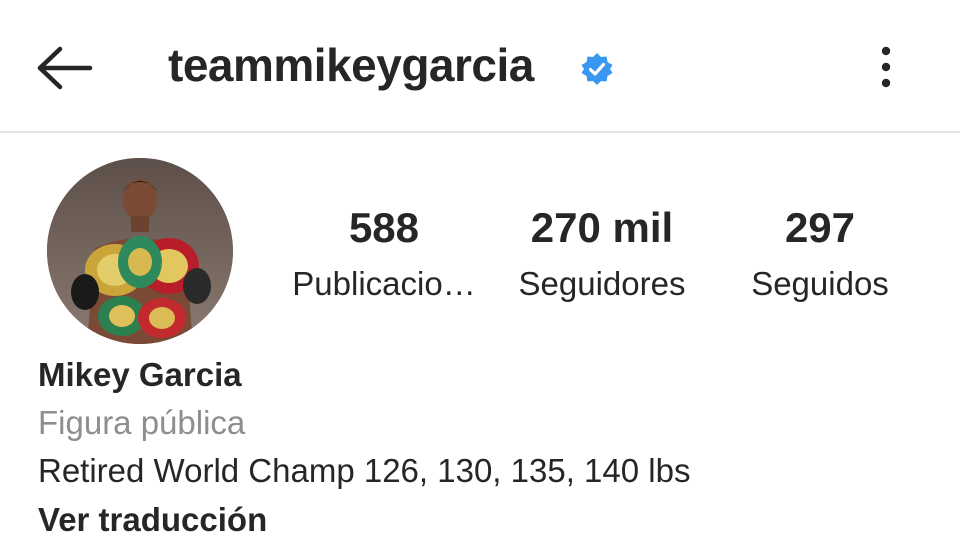 This screenshot has height=558, width=960. What do you see at coordinates (602, 227) in the screenshot?
I see `followers-count: 270 mil` at bounding box center [602, 227].